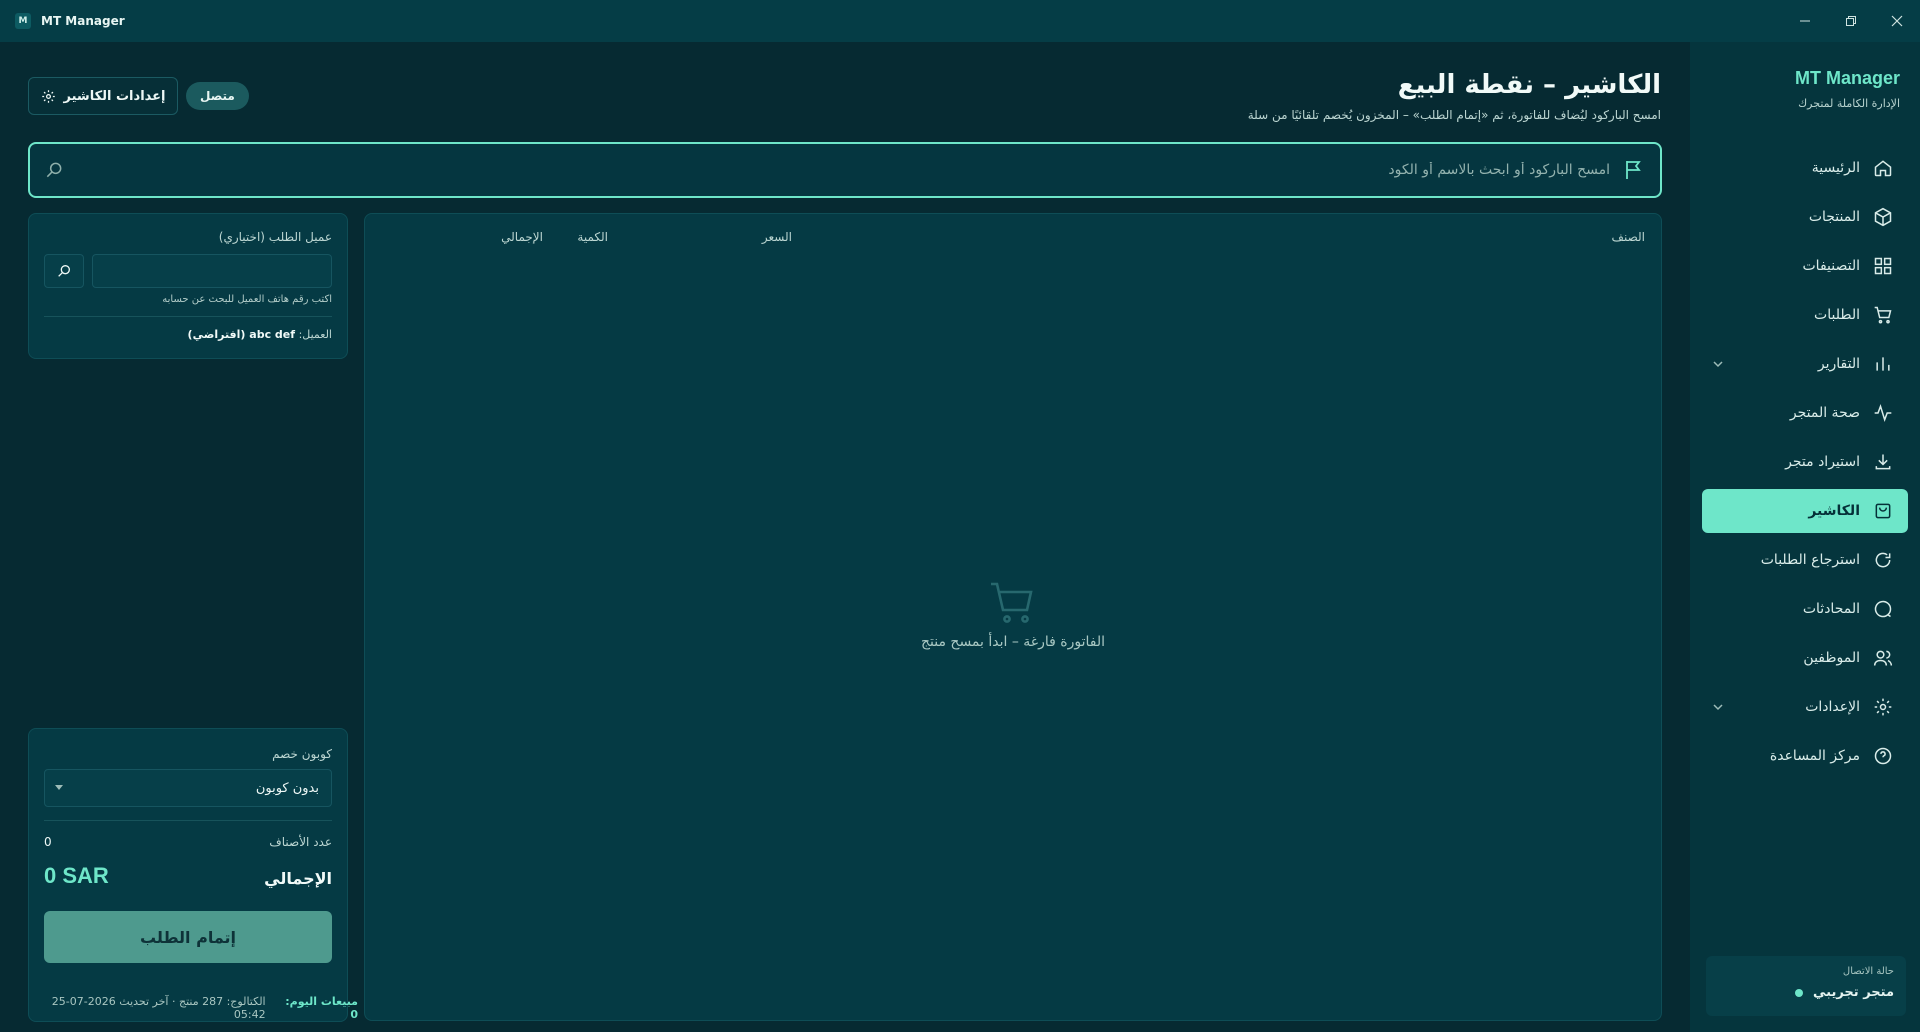 Image resolution: width=1920 pixels, height=1032 pixels. I want to click on column-header-total: الإجمالي, so click(522, 237).